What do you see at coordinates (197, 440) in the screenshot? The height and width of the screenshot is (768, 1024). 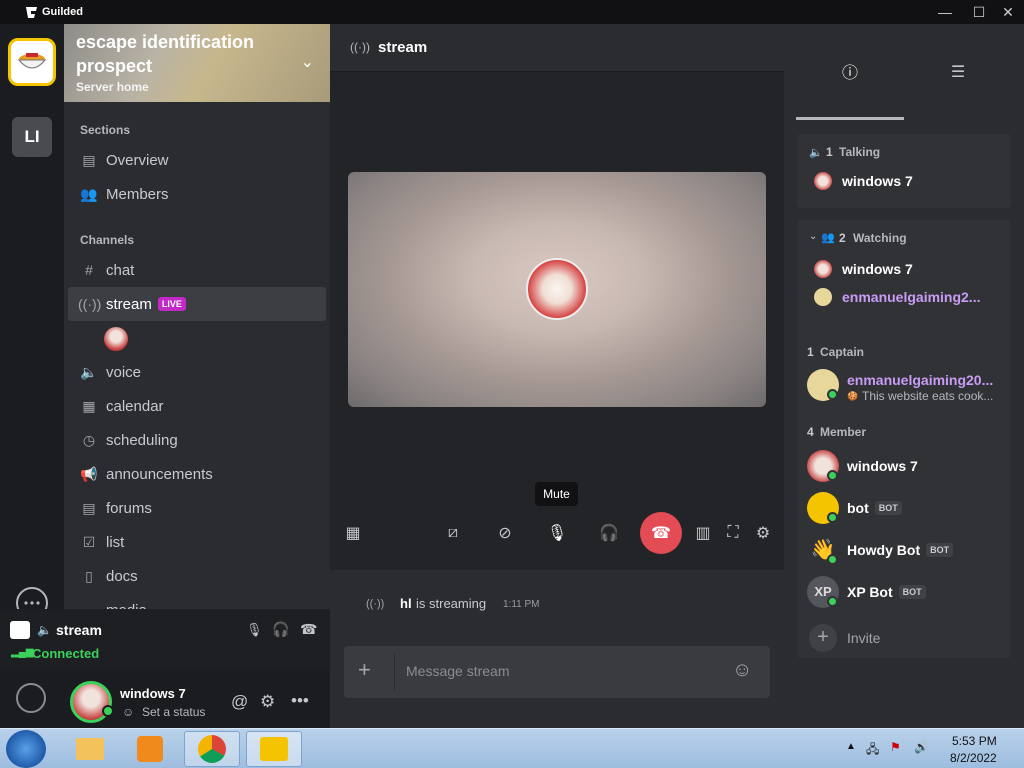 I see `channel-scheduling: ◷ scheduling` at bounding box center [197, 440].